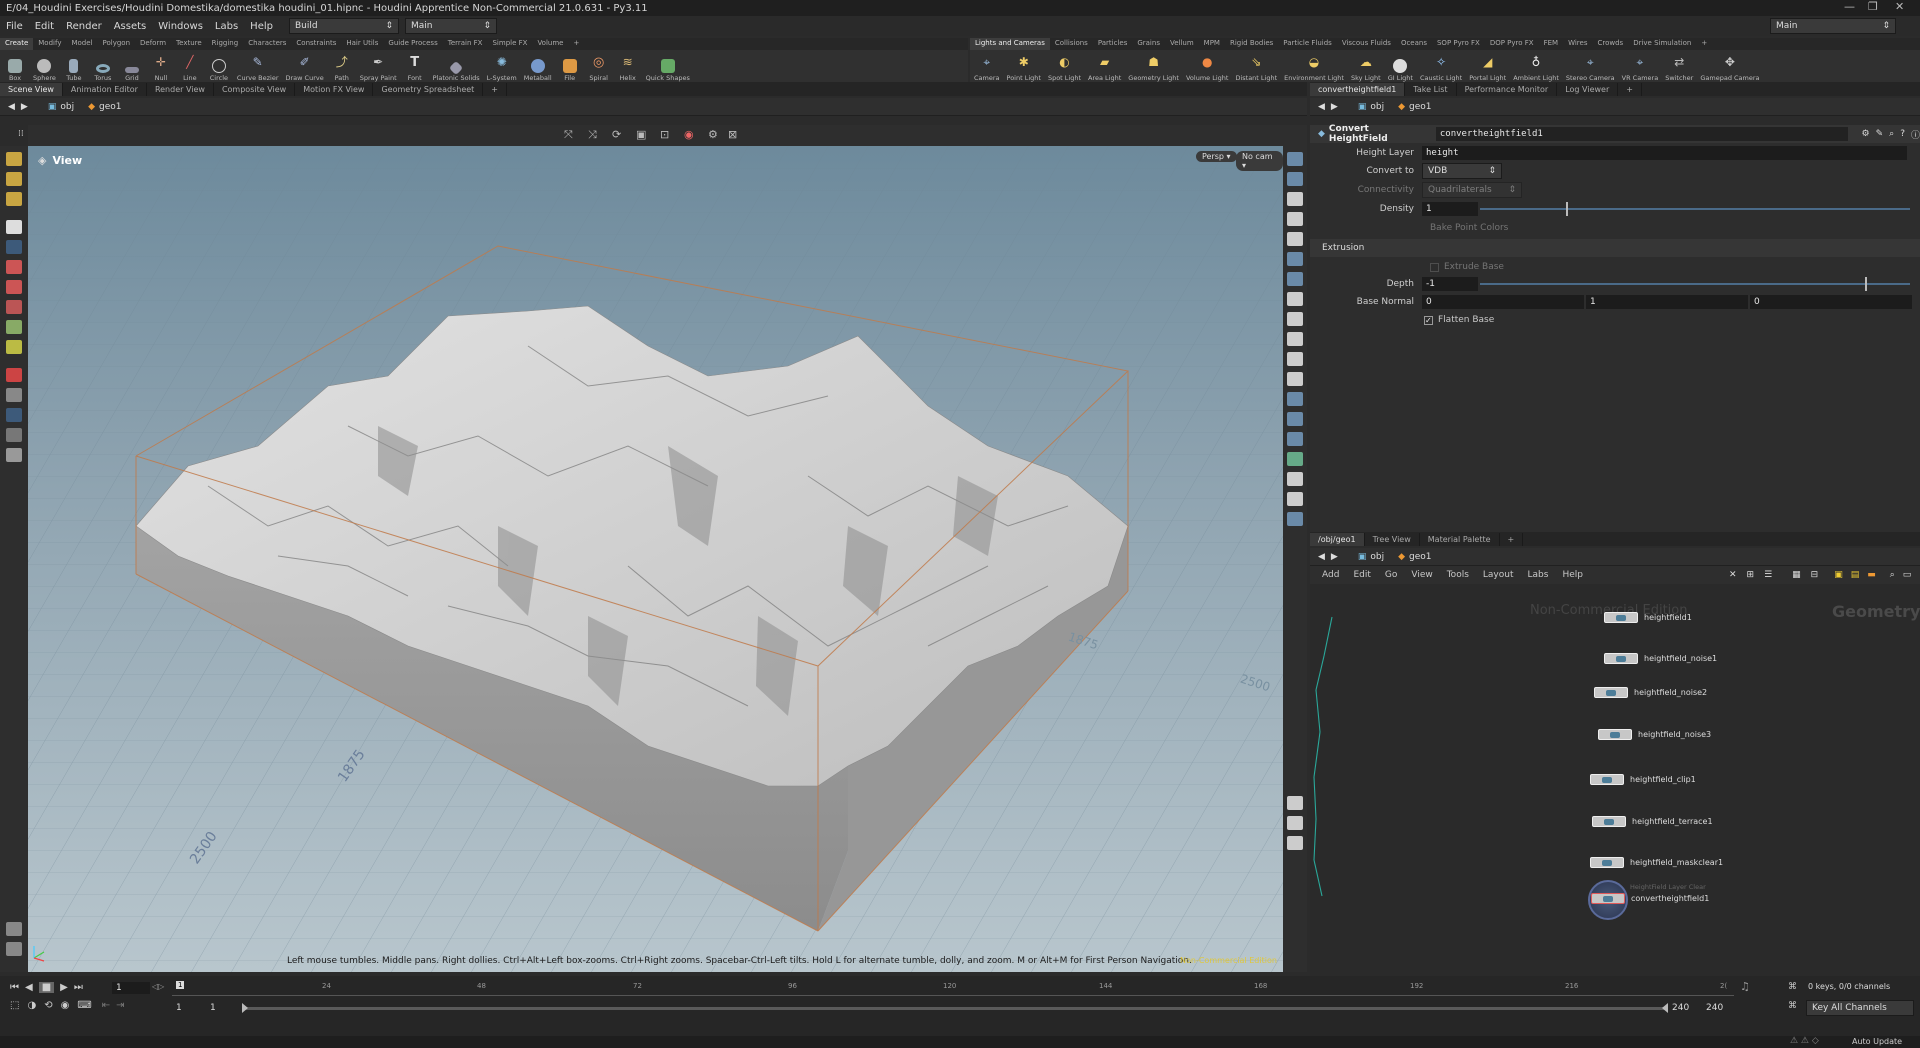 Image resolution: width=1920 pixels, height=1048 pixels. What do you see at coordinates (1392, 539) in the screenshot?
I see `tab-tree-view: Tree View` at bounding box center [1392, 539].